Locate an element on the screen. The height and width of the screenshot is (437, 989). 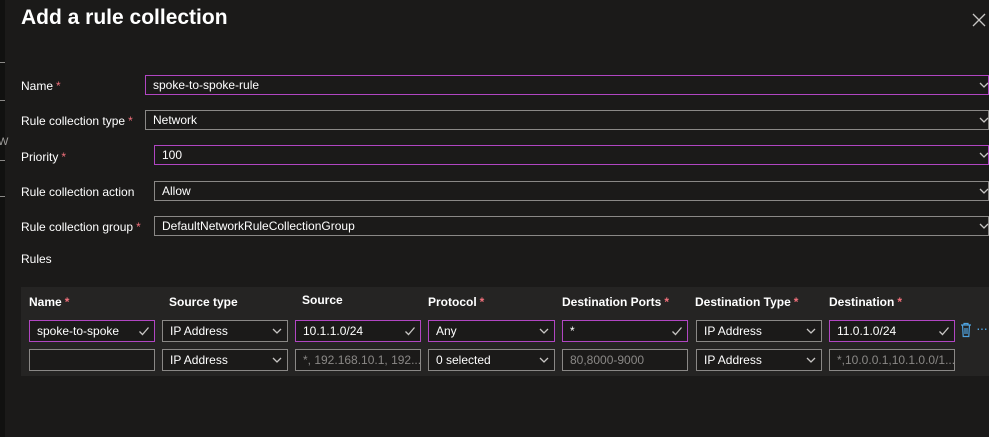
column-header-destination: Destination * is located at coordinates (866, 302).